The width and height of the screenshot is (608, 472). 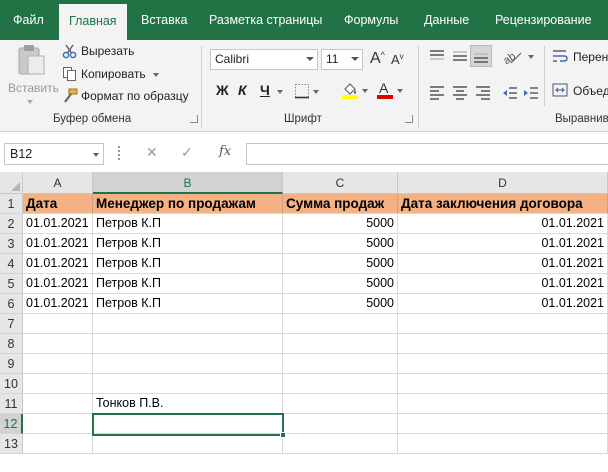 I want to click on cell-a5: 01.01.2021, so click(x=58, y=284).